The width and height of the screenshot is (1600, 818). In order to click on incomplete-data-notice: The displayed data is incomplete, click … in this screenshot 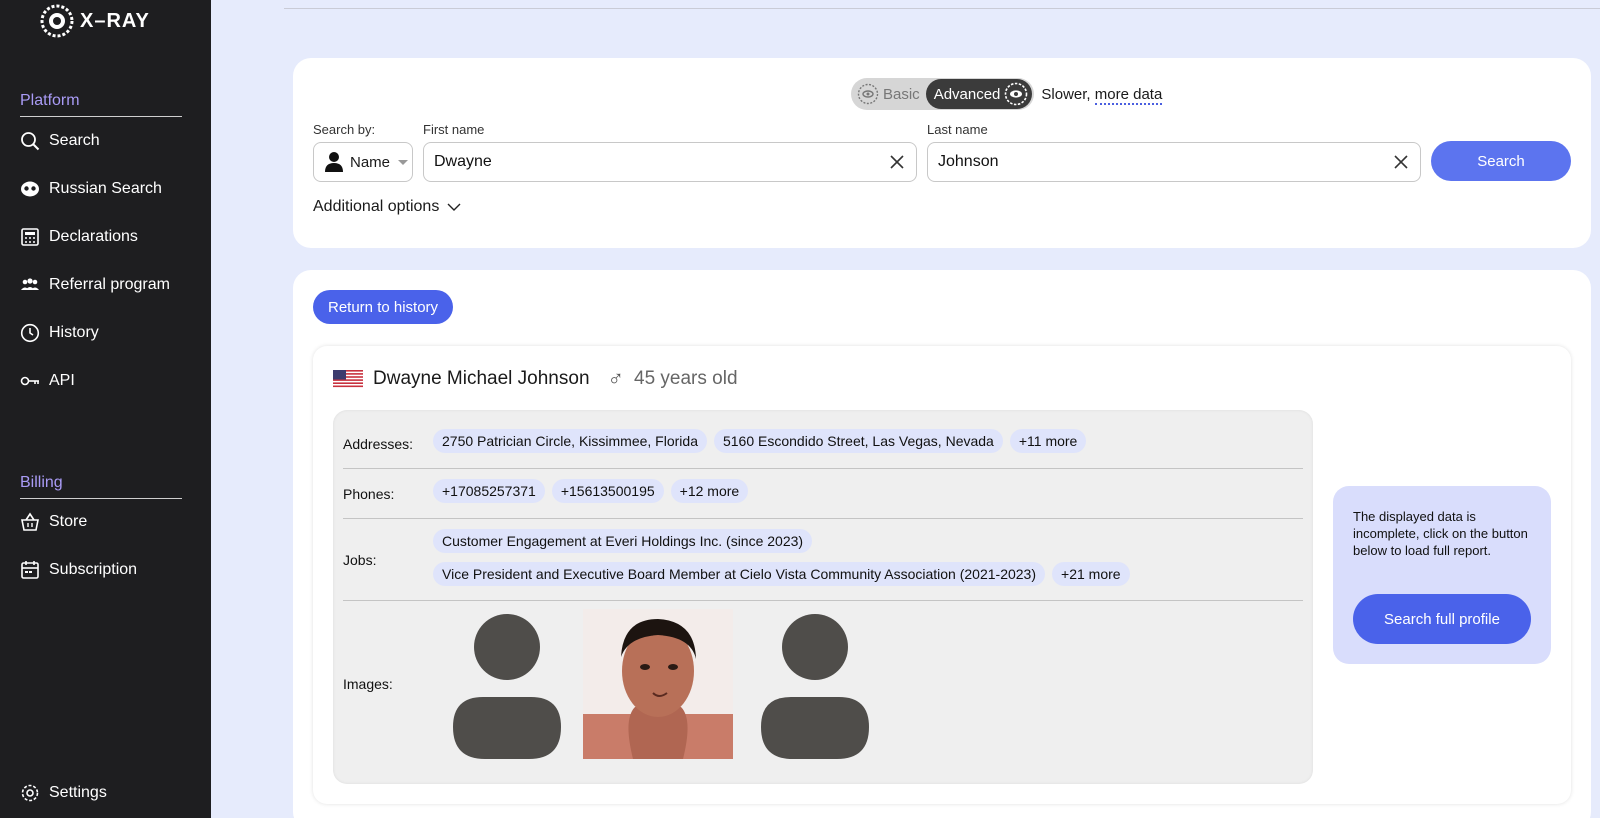, I will do `click(1442, 575)`.